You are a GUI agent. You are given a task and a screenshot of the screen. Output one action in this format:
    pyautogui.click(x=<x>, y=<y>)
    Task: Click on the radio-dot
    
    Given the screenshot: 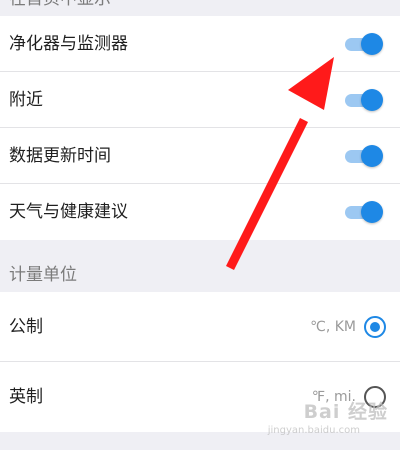 What is the action you would take?
    pyautogui.click(x=375, y=327)
    